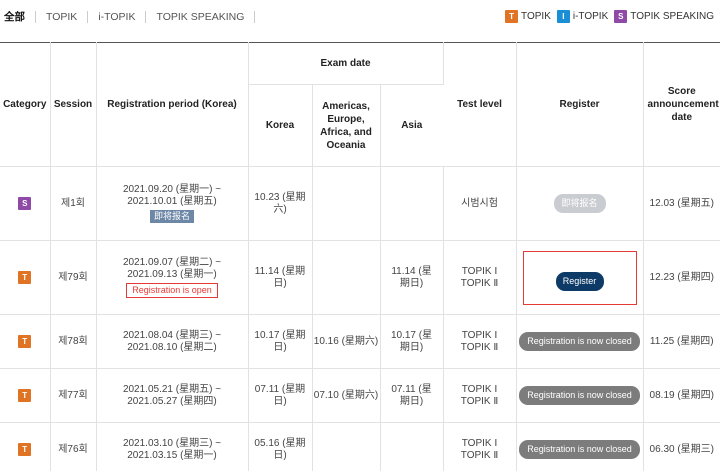  I want to click on session-cell: 제77회, so click(73, 395).